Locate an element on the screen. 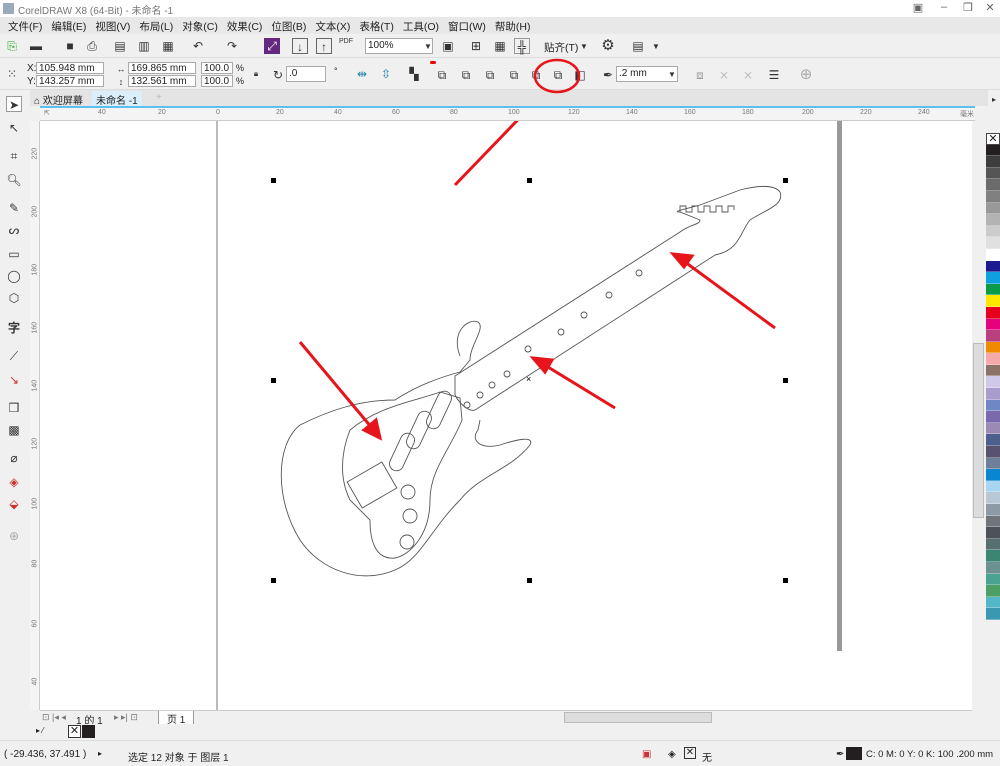 This screenshot has height=766, width=1000. import-icon: ↓ is located at coordinates (300, 46).